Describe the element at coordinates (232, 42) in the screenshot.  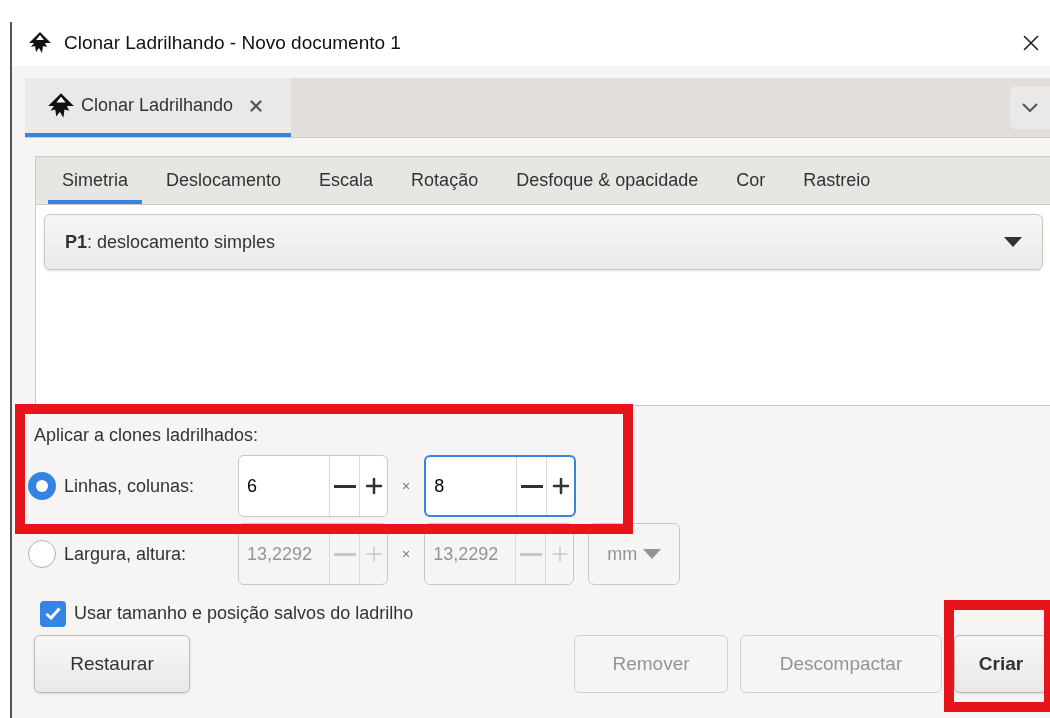
I see `window-title: Clonar Ladrilhando - Novo documento 1` at that location.